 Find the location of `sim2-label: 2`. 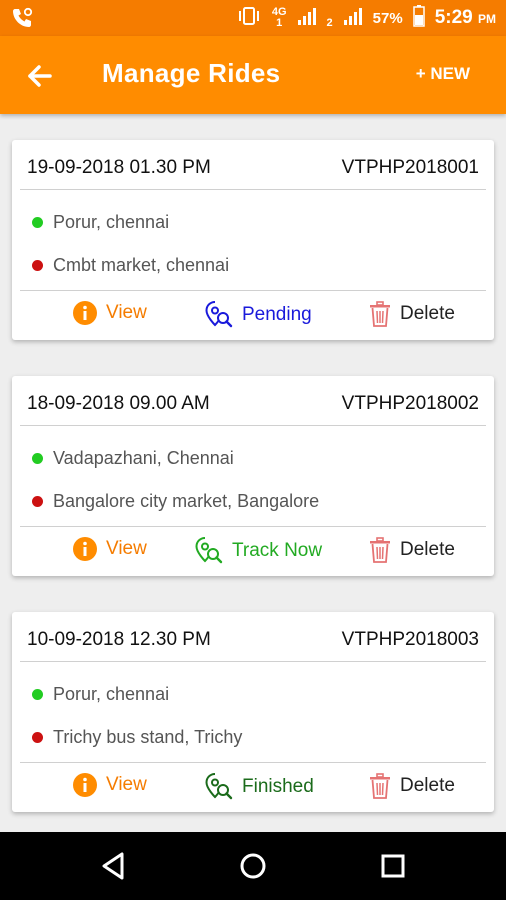

sim2-label: 2 is located at coordinates (329, 22).